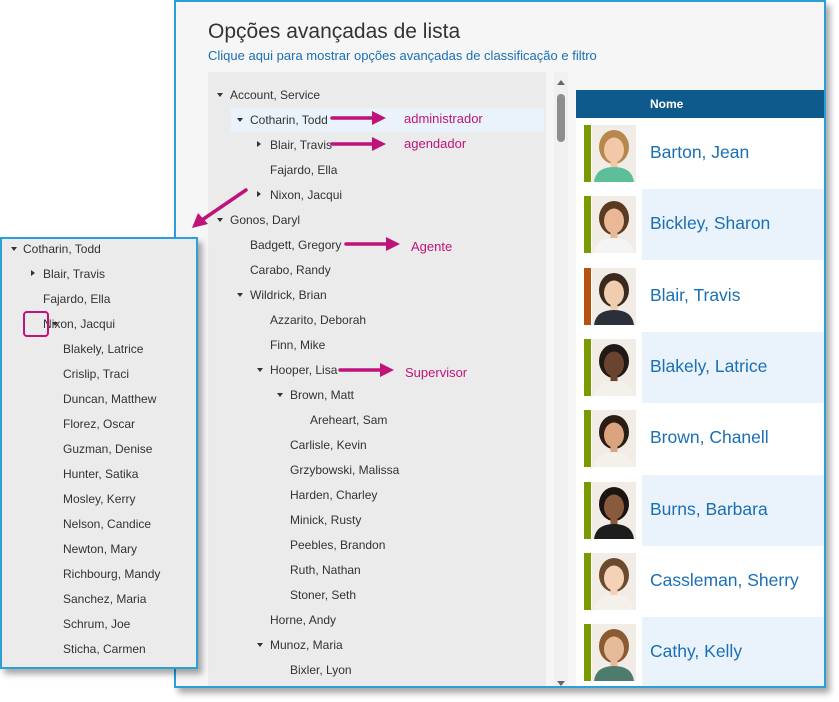  I want to click on table-row: Bickley, Sharon, so click(700, 225).